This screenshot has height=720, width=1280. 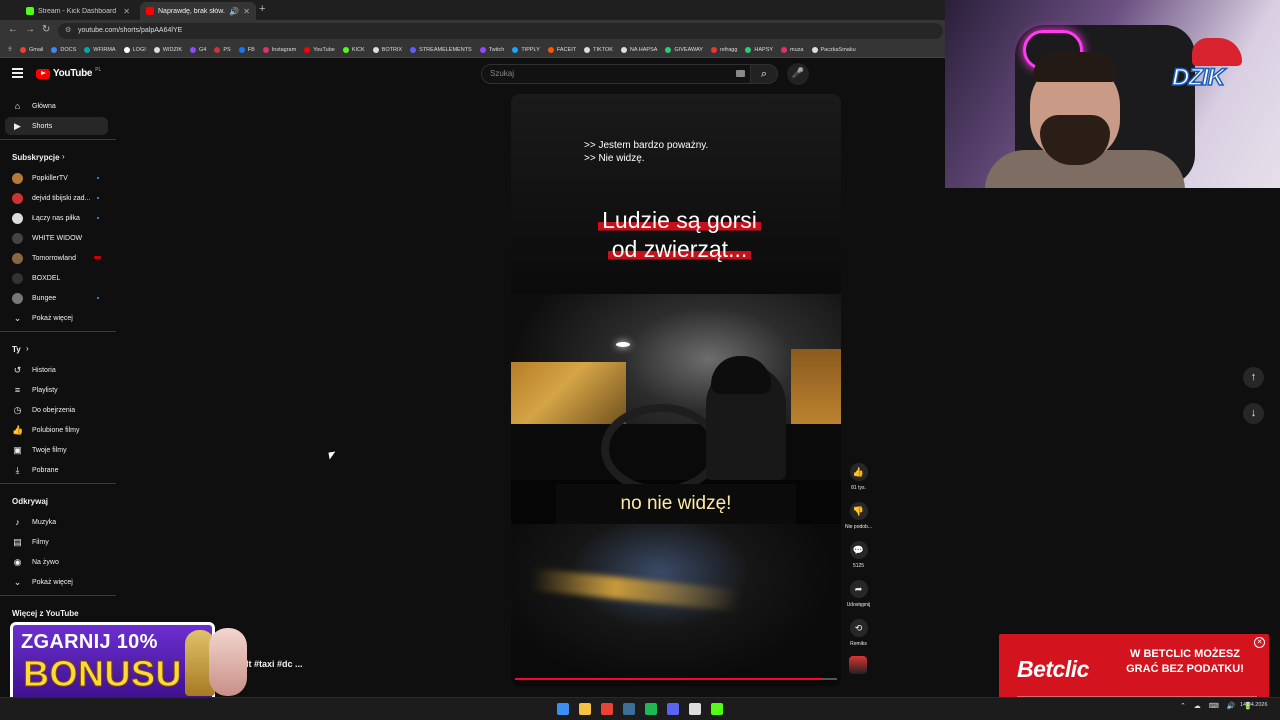 I want to click on progress-bar, so click(x=676, y=679).